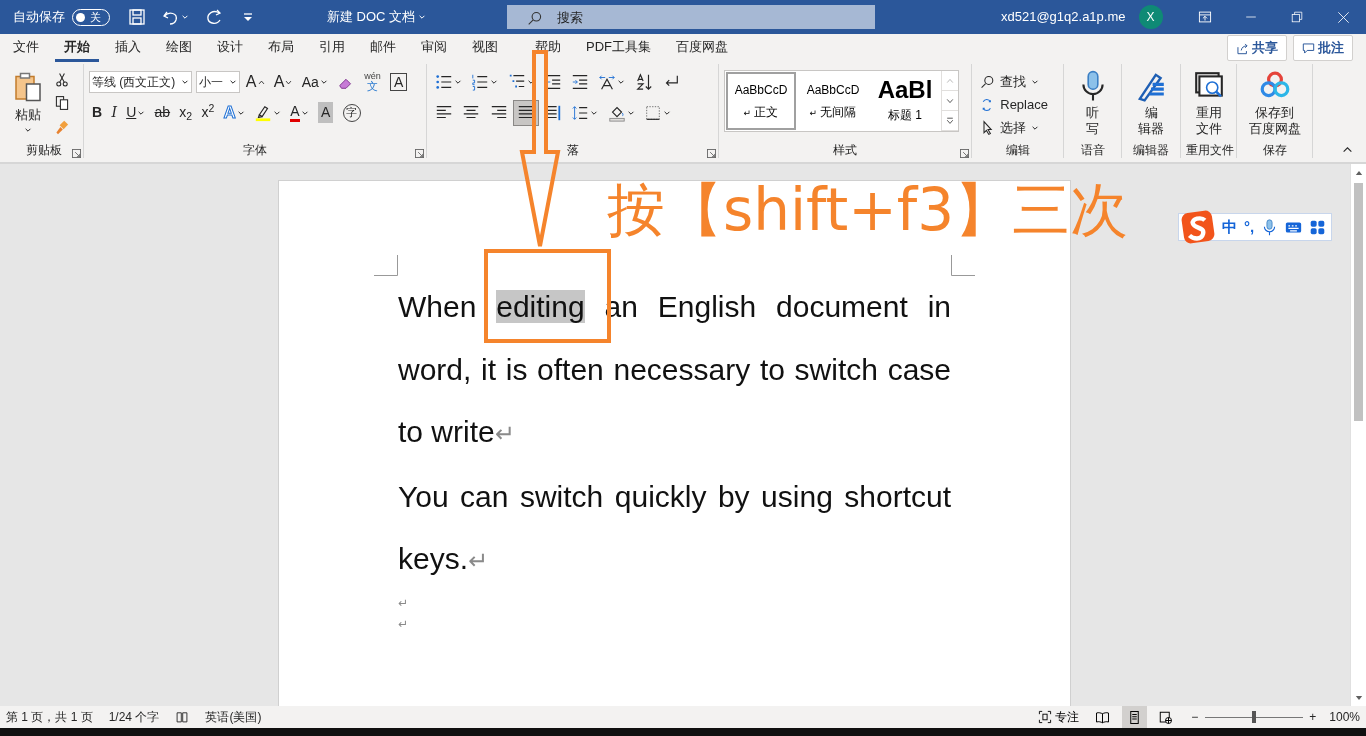 This screenshot has height=736, width=1366. I want to click on ribbon-tab: 开始, so click(77, 48).